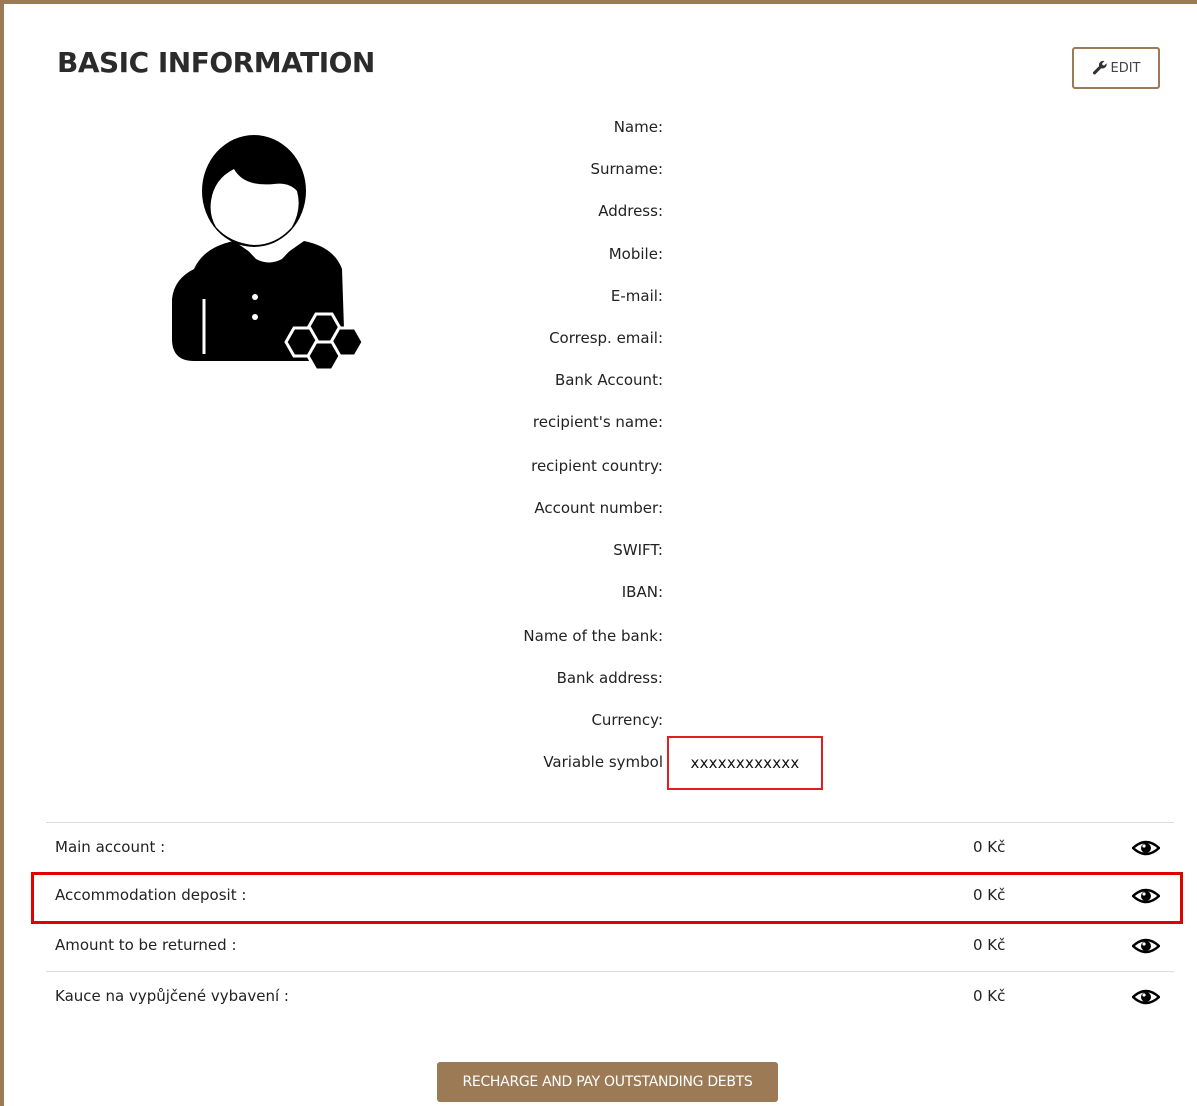 This screenshot has height=1106, width=1197. What do you see at coordinates (216, 62) in the screenshot?
I see `page-title: BASIC INFORMATION` at bounding box center [216, 62].